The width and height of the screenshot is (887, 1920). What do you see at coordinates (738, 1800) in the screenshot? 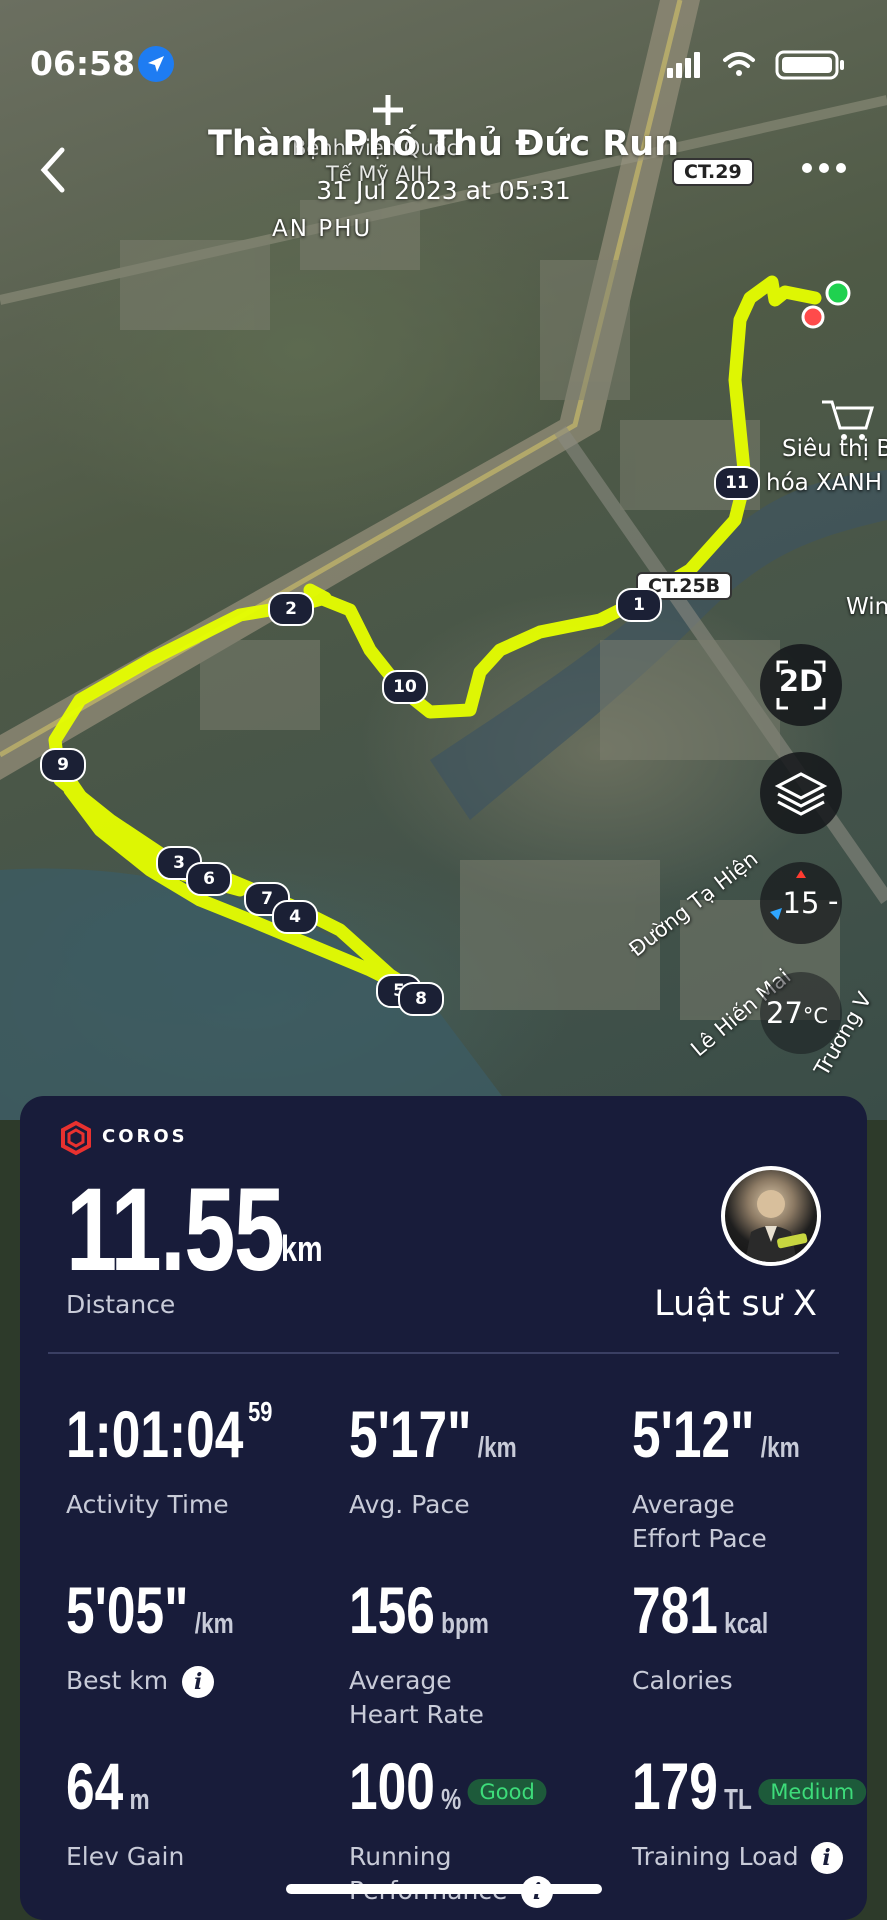
I see `stat-unit: TL` at bounding box center [738, 1800].